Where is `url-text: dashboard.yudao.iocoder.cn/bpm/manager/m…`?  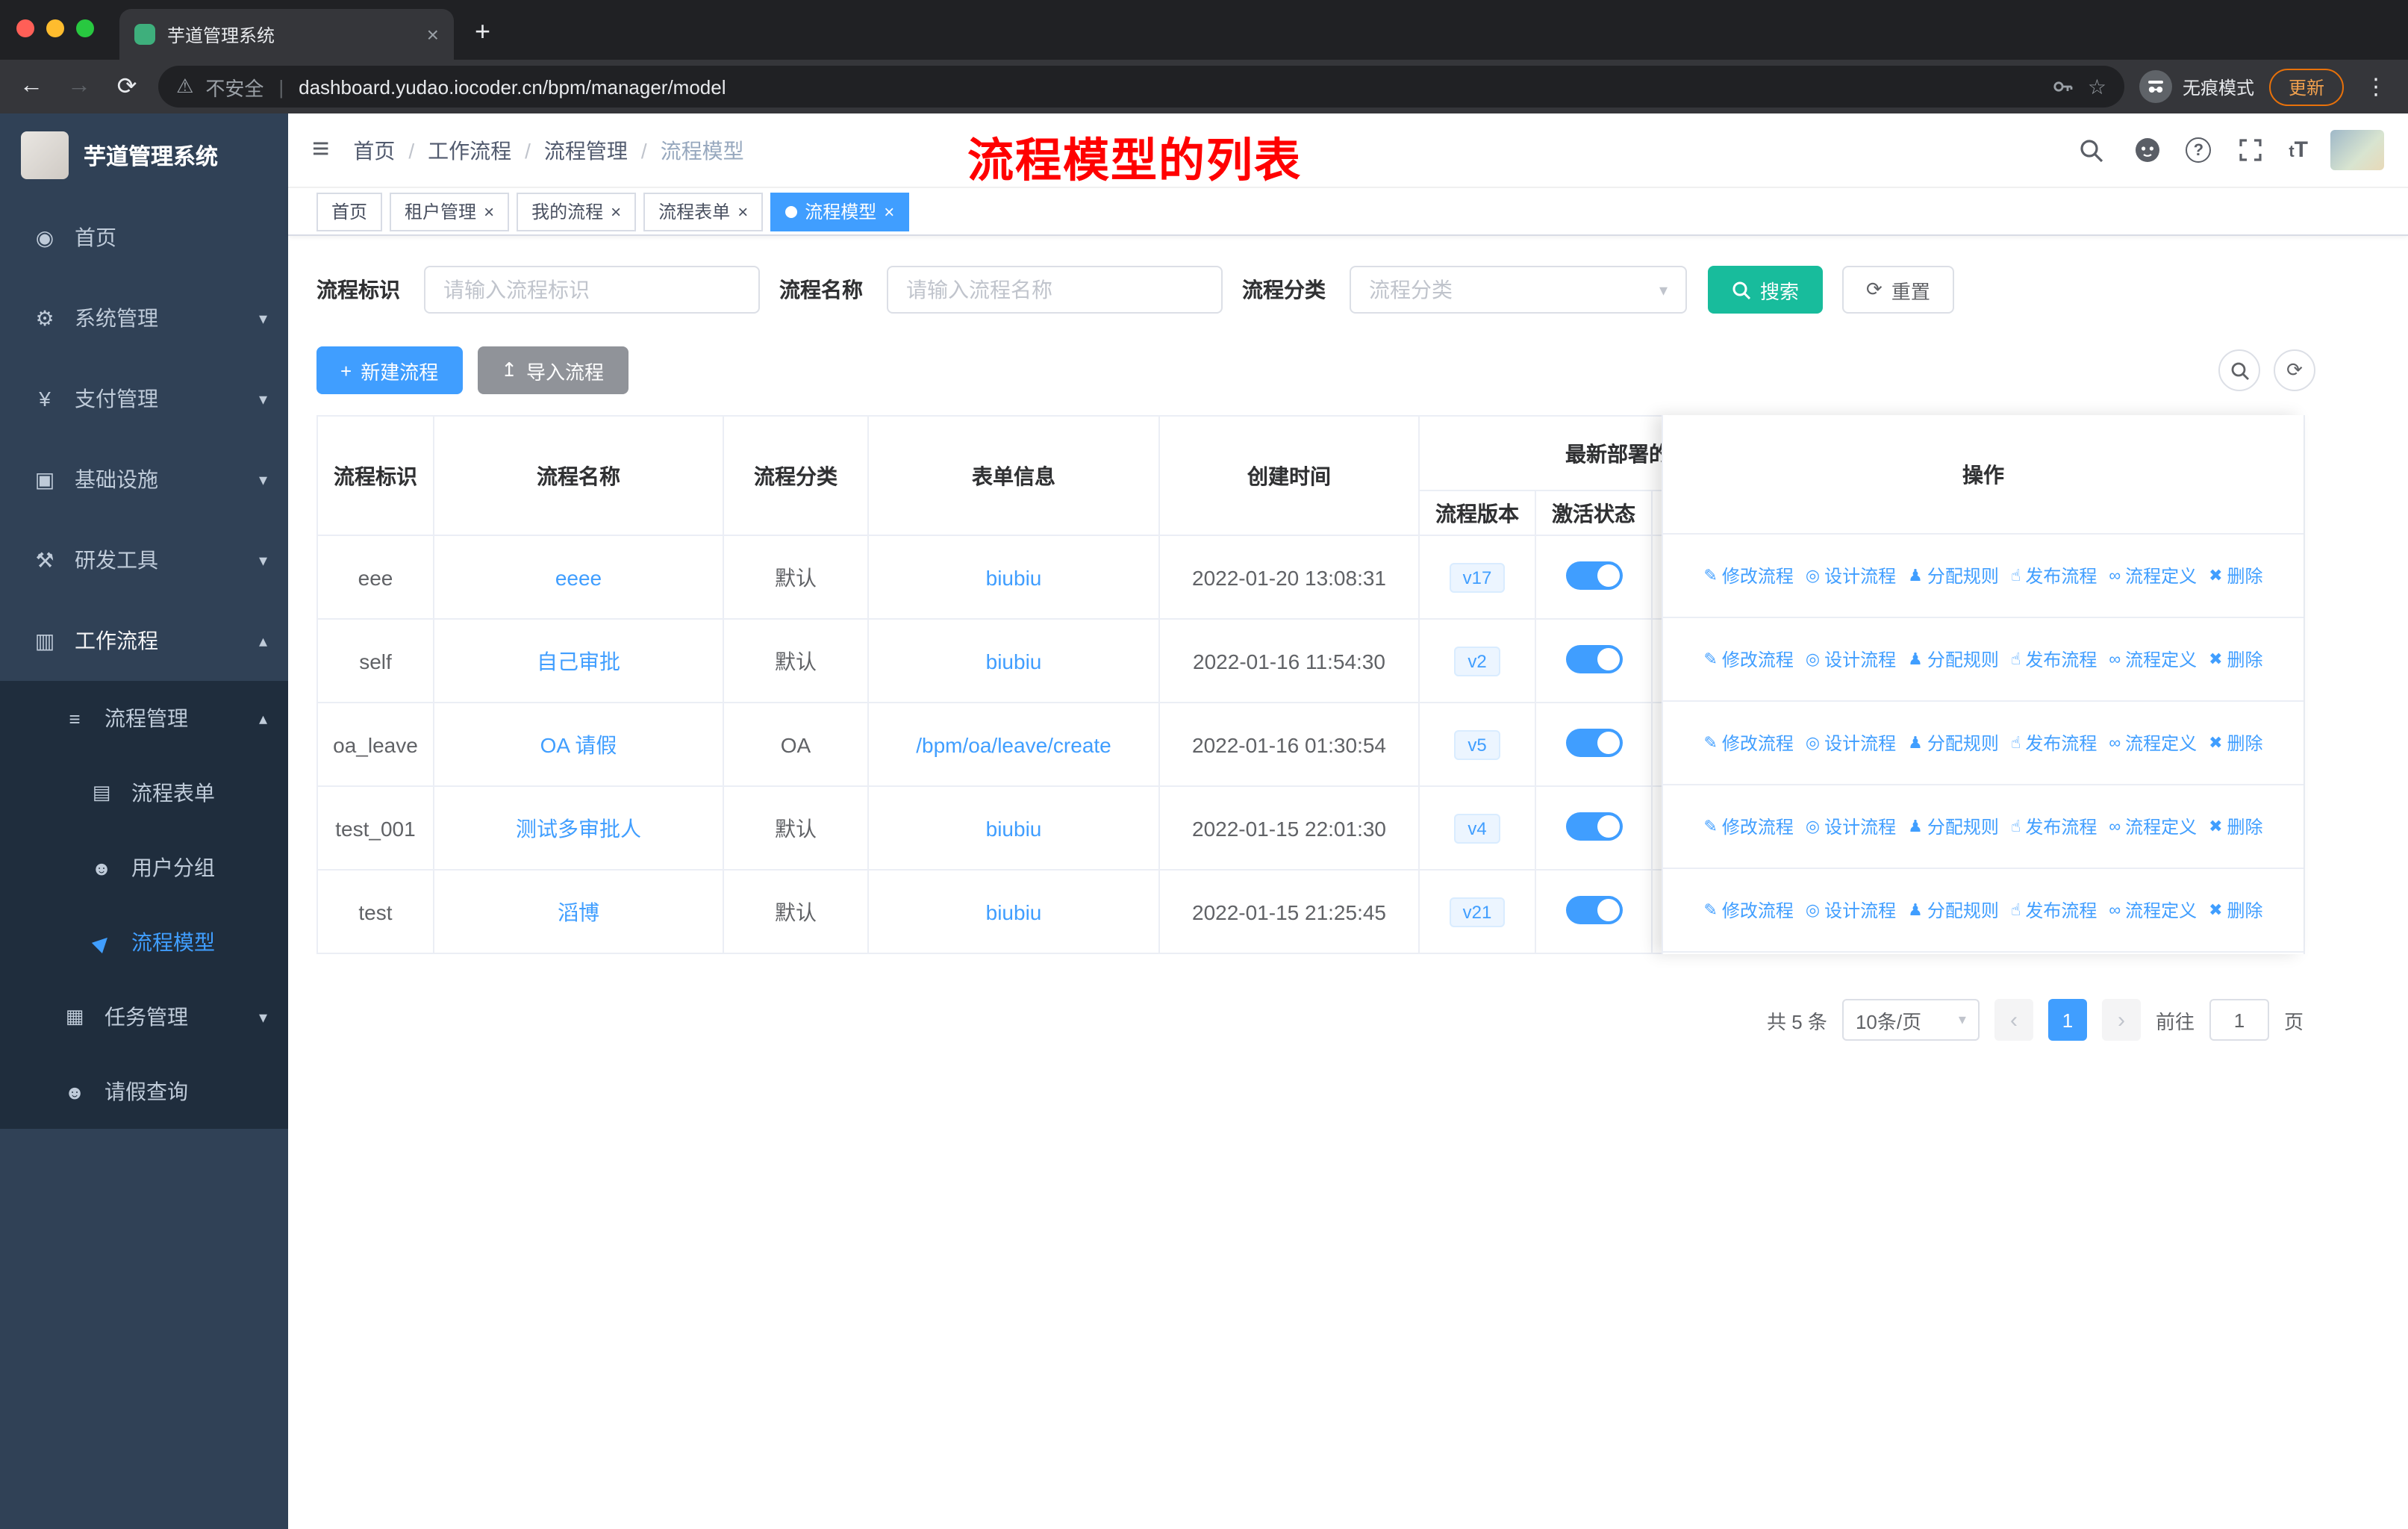
url-text: dashboard.yudao.iocoder.cn/bpm/manager/m… is located at coordinates (1169, 86).